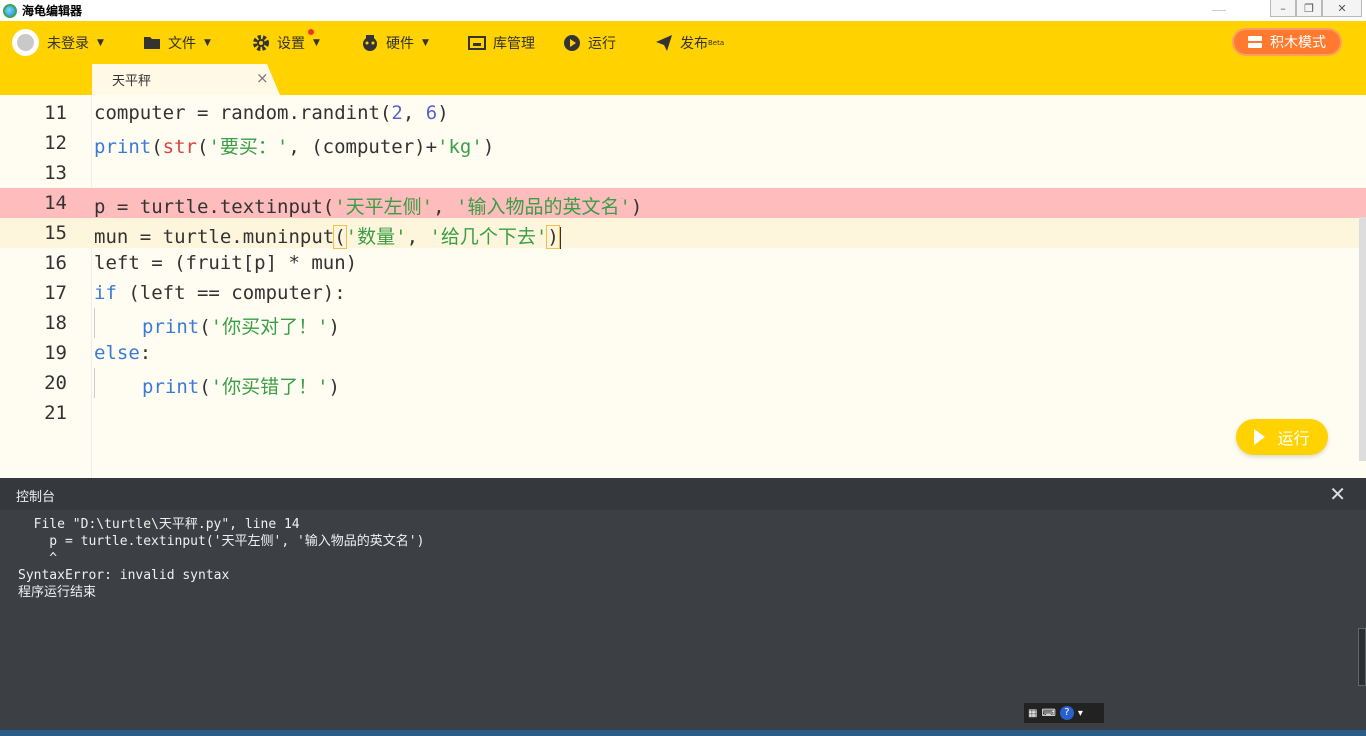 The height and width of the screenshot is (736, 1366). What do you see at coordinates (241, 387) in the screenshot?
I see `code-text: print('你买错了！')` at bounding box center [241, 387].